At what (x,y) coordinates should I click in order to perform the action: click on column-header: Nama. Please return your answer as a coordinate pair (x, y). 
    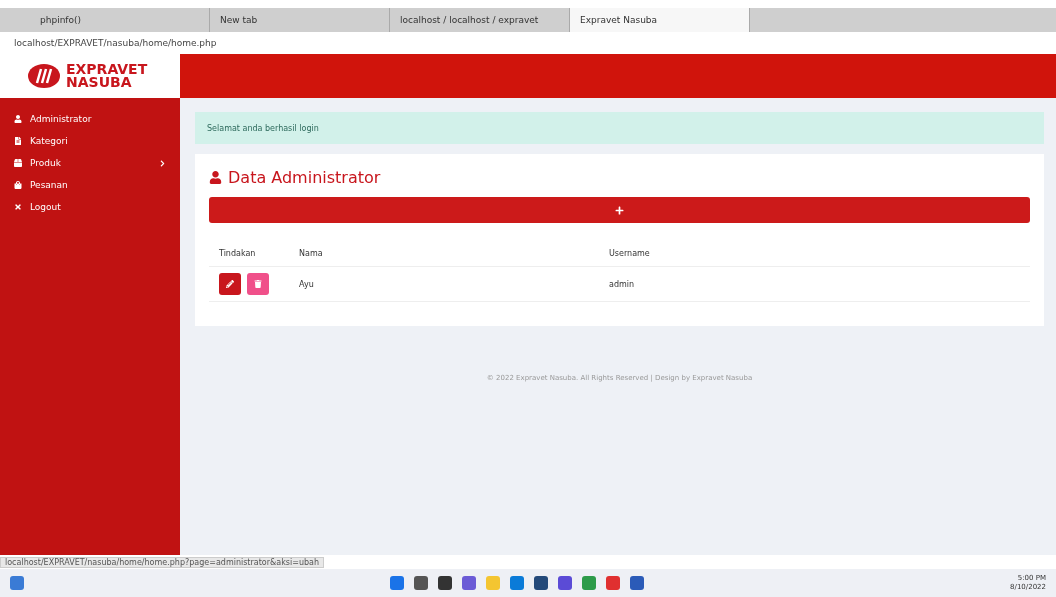
    Looking at the image, I should click on (444, 254).